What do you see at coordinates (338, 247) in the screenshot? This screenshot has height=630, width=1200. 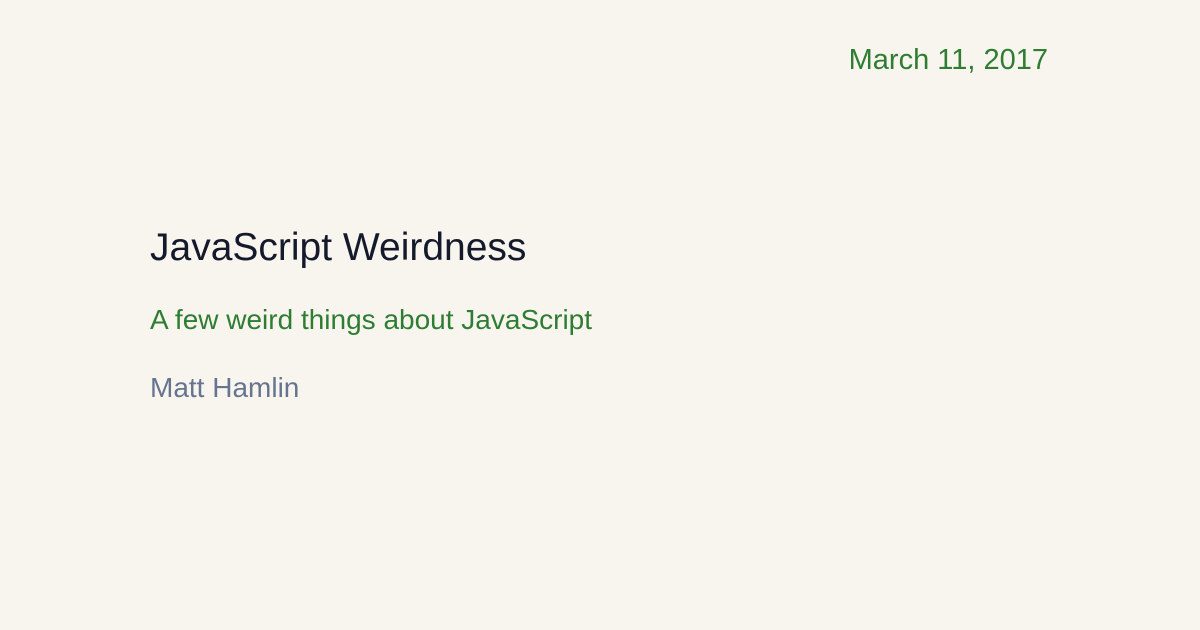 I see `post-title: JavaScript Weirdness` at bounding box center [338, 247].